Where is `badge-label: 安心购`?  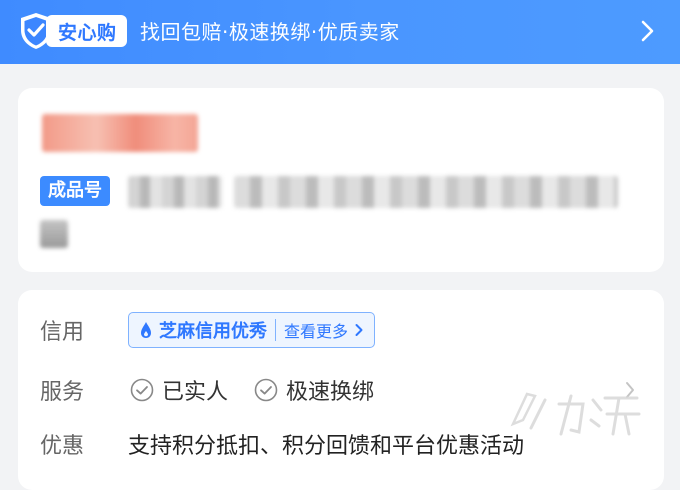
badge-label: 安心购 is located at coordinates (86, 31).